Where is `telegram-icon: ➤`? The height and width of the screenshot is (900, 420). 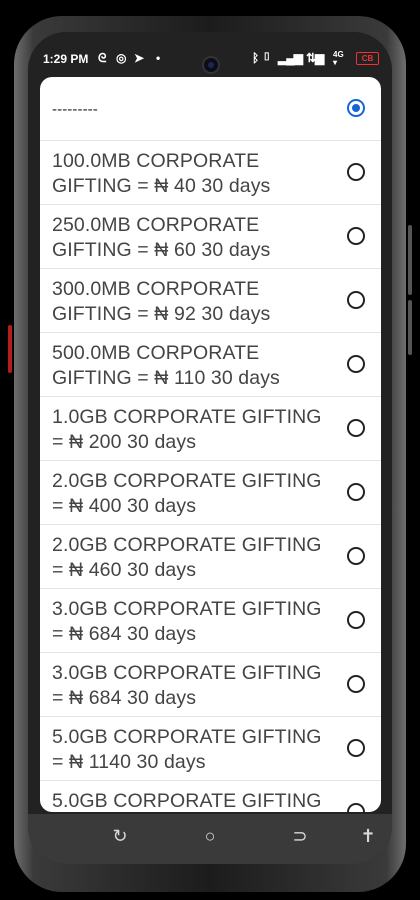 telegram-icon: ➤ is located at coordinates (139, 58).